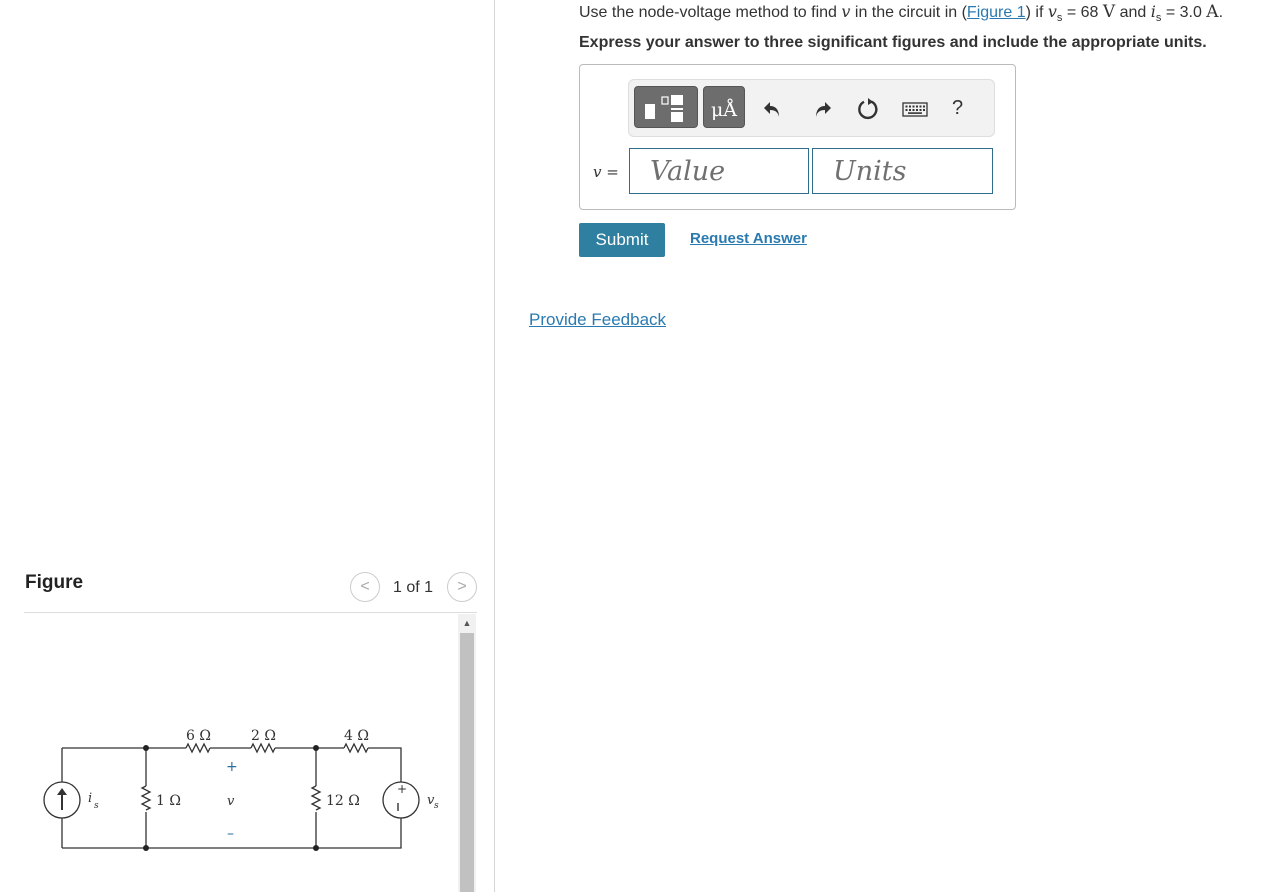  What do you see at coordinates (748, 238) in the screenshot?
I see `request-answer-link: Request Answer` at bounding box center [748, 238].